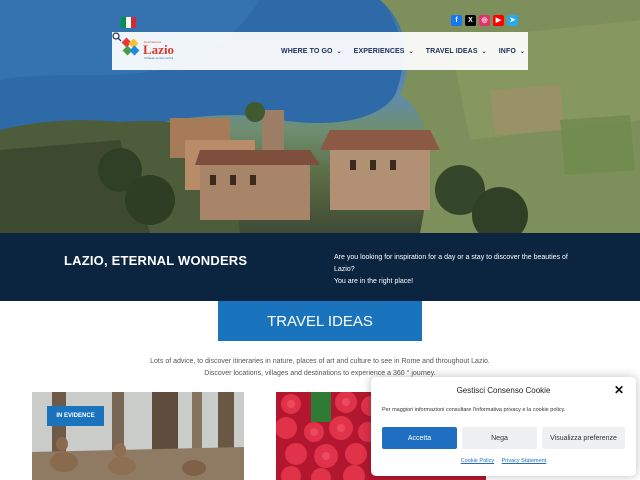 The width and height of the screenshot is (640, 480). What do you see at coordinates (524, 461) in the screenshot?
I see `privacy-statement-link: Privacy Statement` at bounding box center [524, 461].